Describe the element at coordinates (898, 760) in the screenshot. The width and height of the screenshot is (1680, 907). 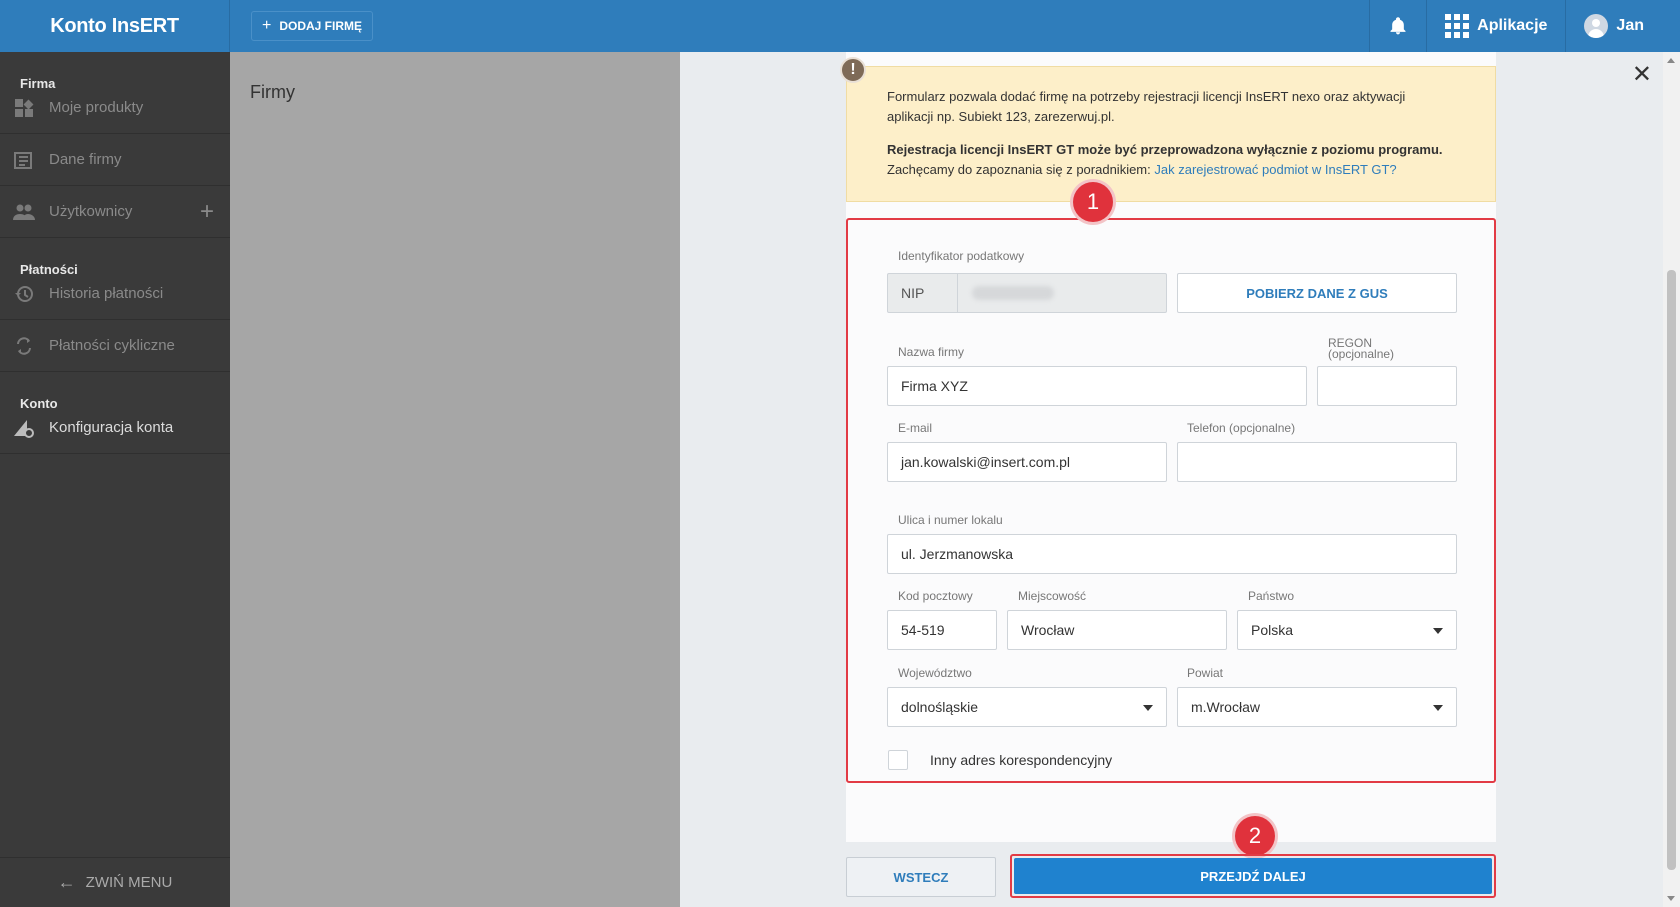
I see `alt-address-checkbox` at that location.